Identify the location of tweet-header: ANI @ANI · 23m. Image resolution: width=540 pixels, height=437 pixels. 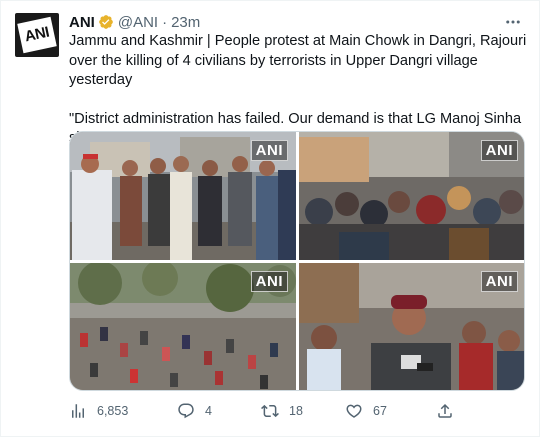
(134, 22).